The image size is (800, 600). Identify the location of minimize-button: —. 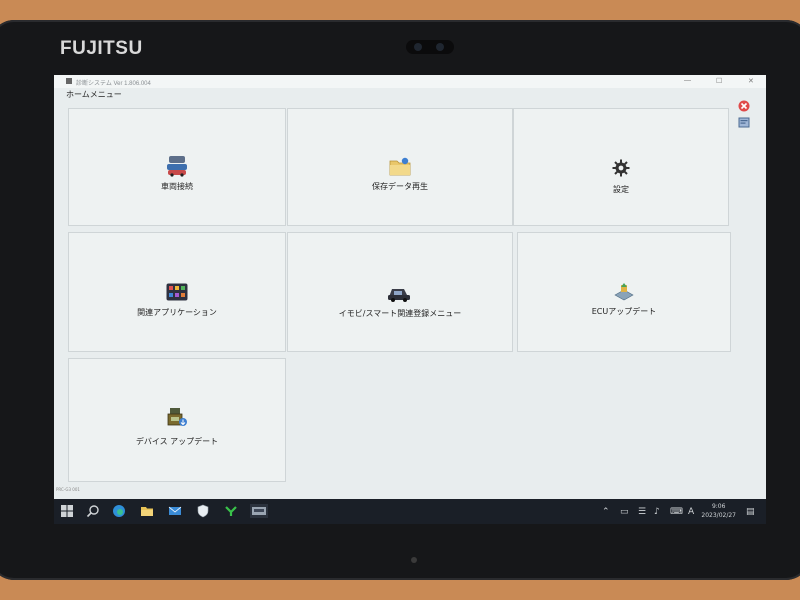
(687, 80).